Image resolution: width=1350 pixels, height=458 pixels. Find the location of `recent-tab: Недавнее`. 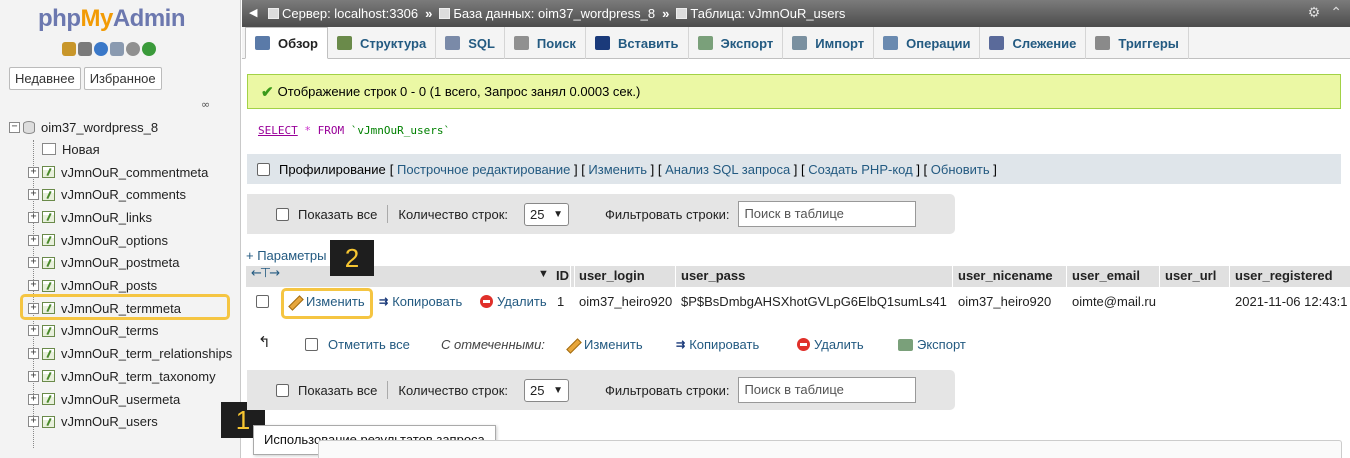

recent-tab: Недавнее is located at coordinates (45, 78).